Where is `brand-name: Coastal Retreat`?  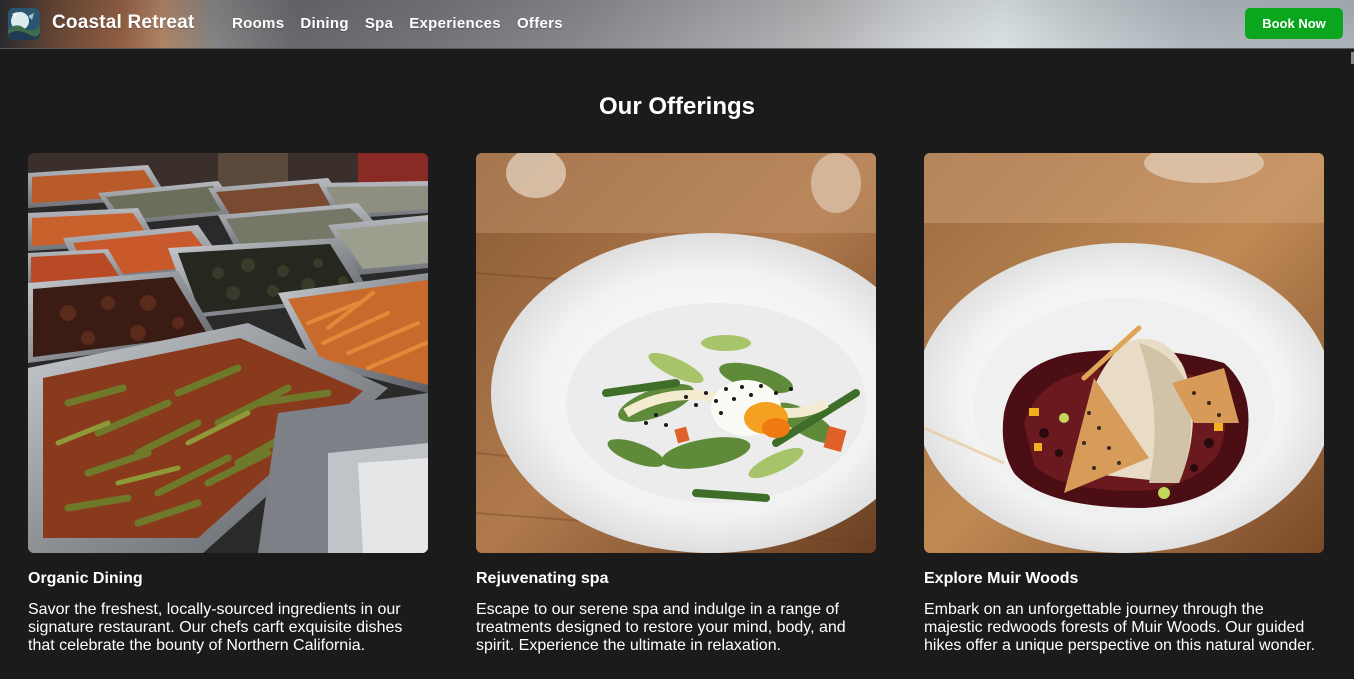
brand-name: Coastal Retreat is located at coordinates (123, 23).